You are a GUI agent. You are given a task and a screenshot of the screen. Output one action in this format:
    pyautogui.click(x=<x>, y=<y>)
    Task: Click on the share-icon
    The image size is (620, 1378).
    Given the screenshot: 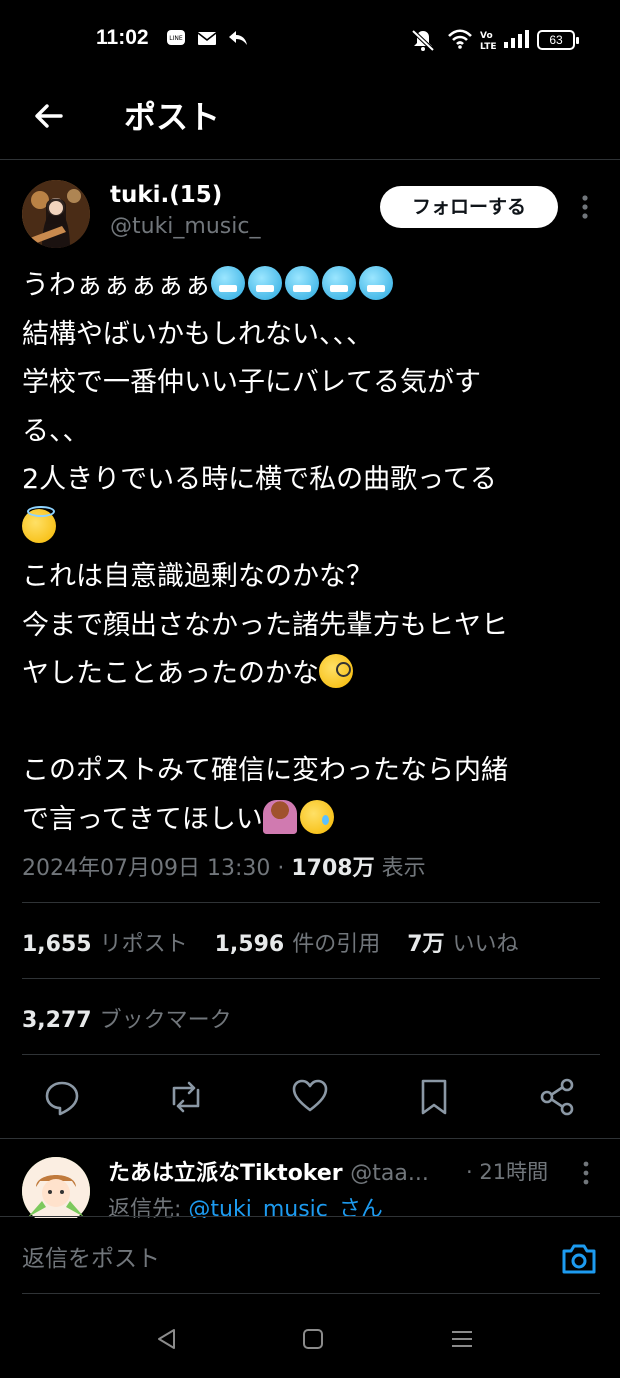 What is the action you would take?
    pyautogui.click(x=557, y=1097)
    